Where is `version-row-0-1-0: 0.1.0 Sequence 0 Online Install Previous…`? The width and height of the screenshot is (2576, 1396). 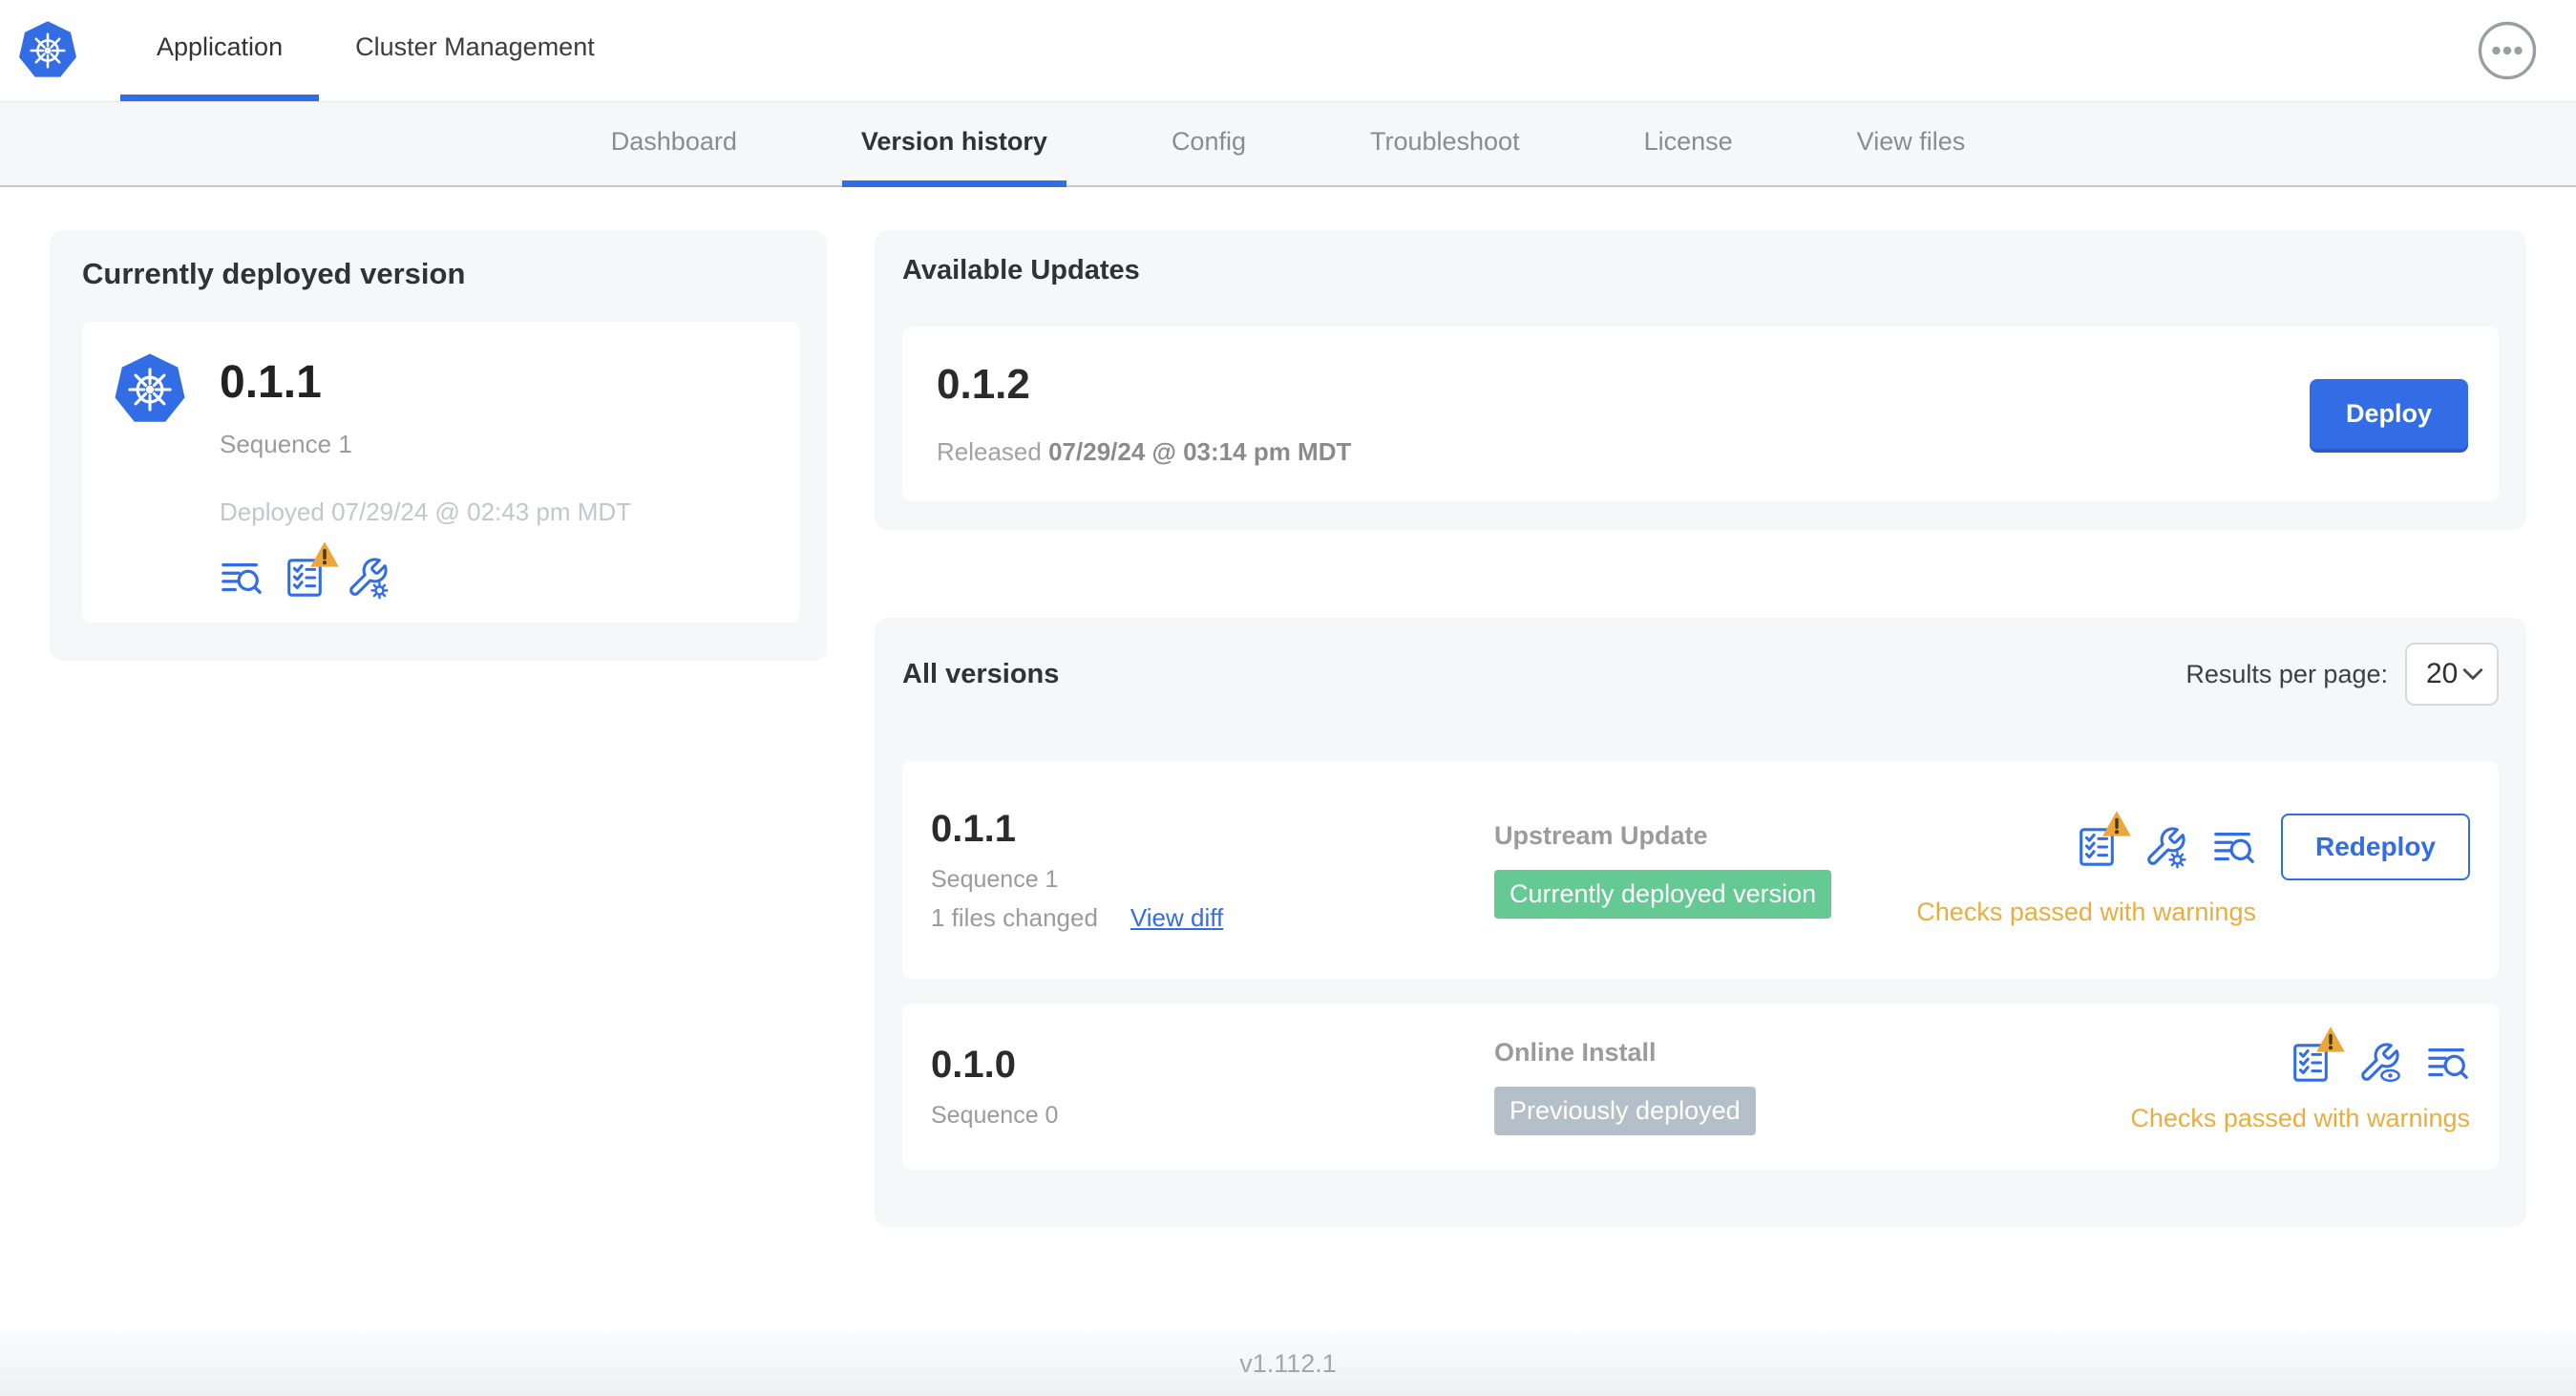
version-row-0-1-0: 0.1.0 Sequence 0 Online Install Previous… is located at coordinates (1700, 1087).